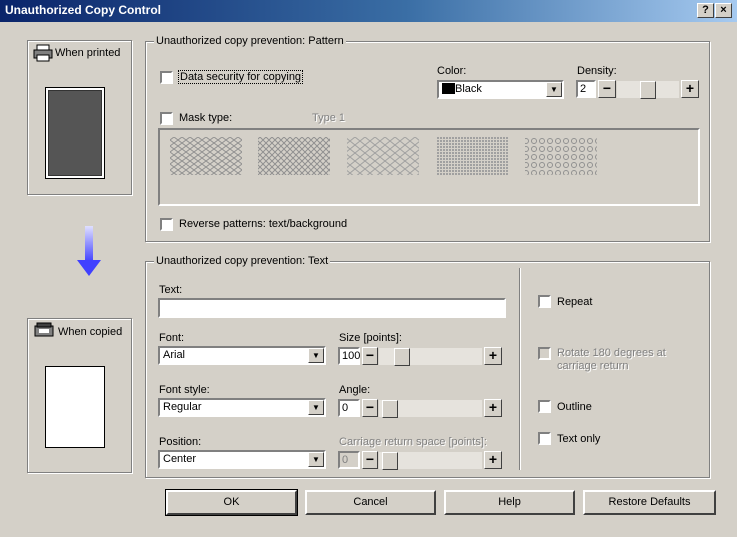 This screenshot has height=537, width=737. What do you see at coordinates (166, 224) in the screenshot?
I see `reverse-patterns-checkbox` at bounding box center [166, 224].